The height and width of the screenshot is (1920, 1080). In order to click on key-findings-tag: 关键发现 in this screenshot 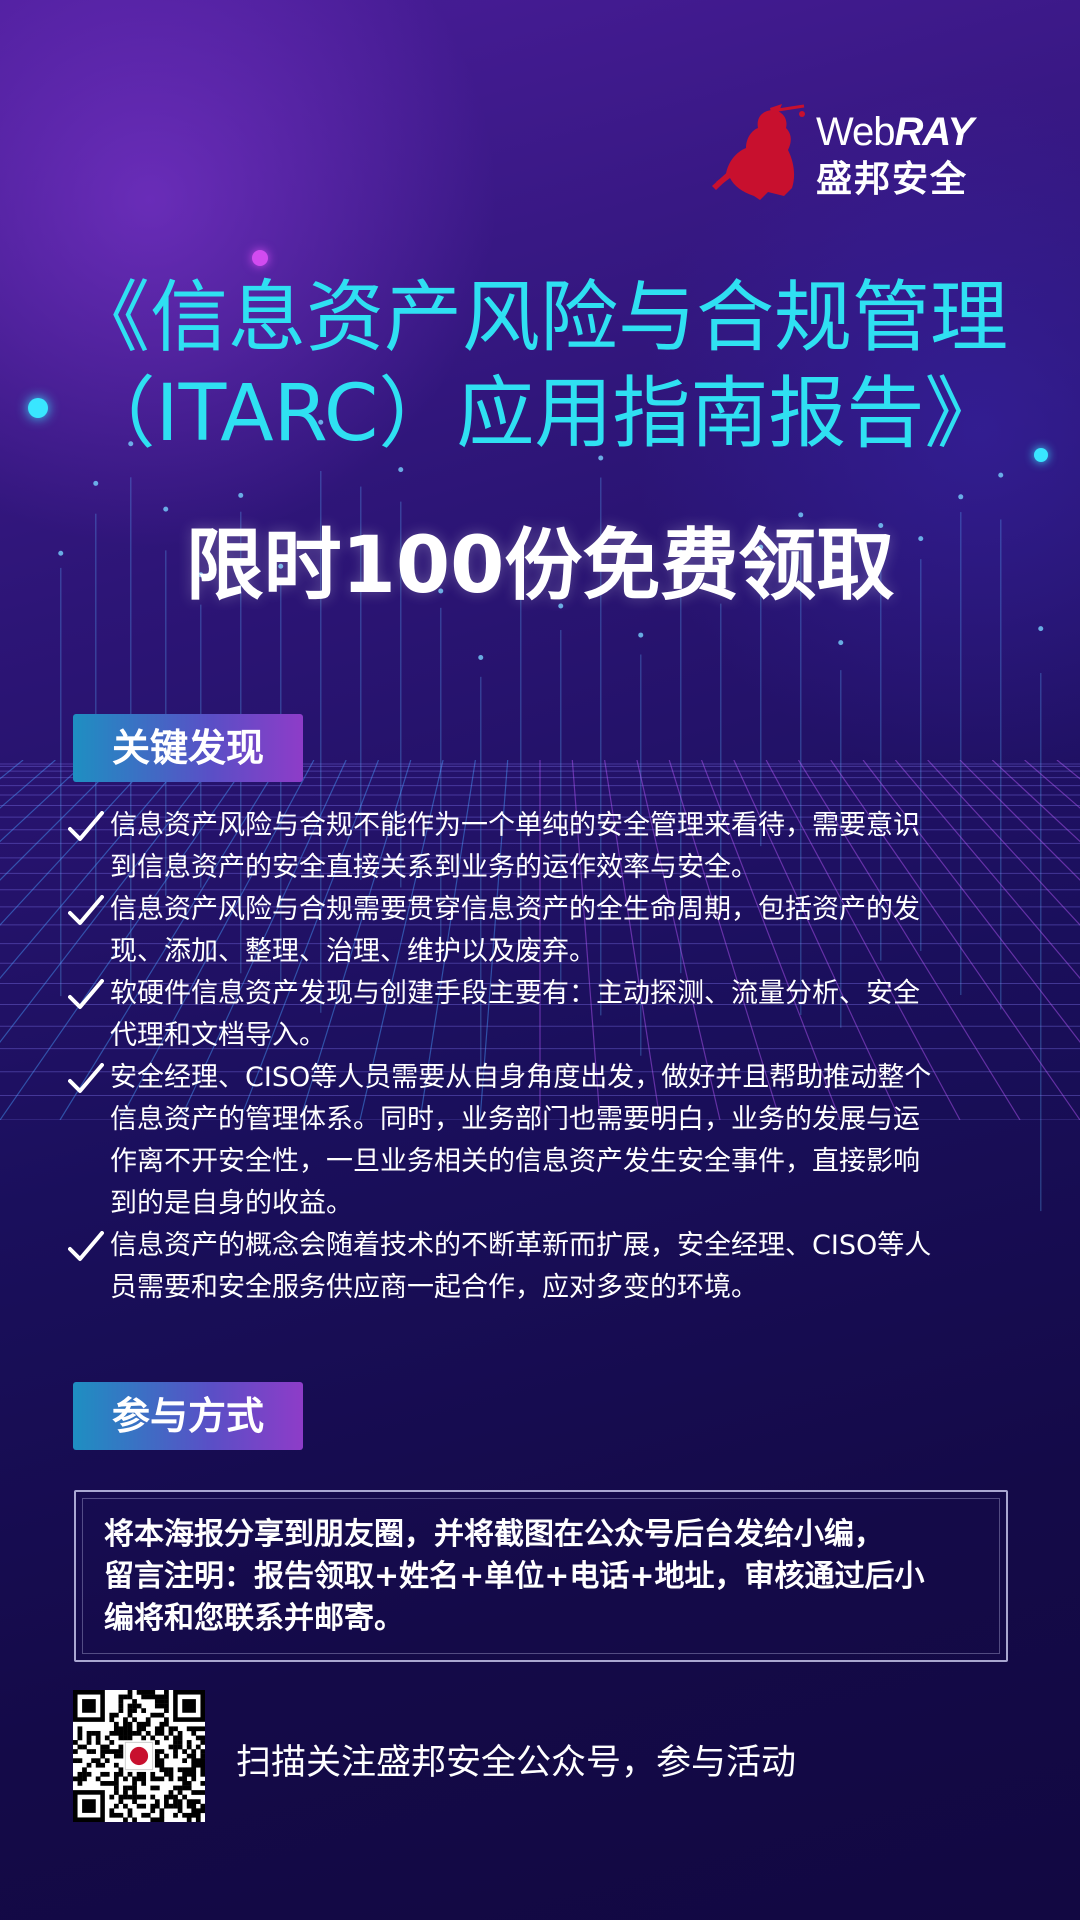, I will do `click(188, 748)`.